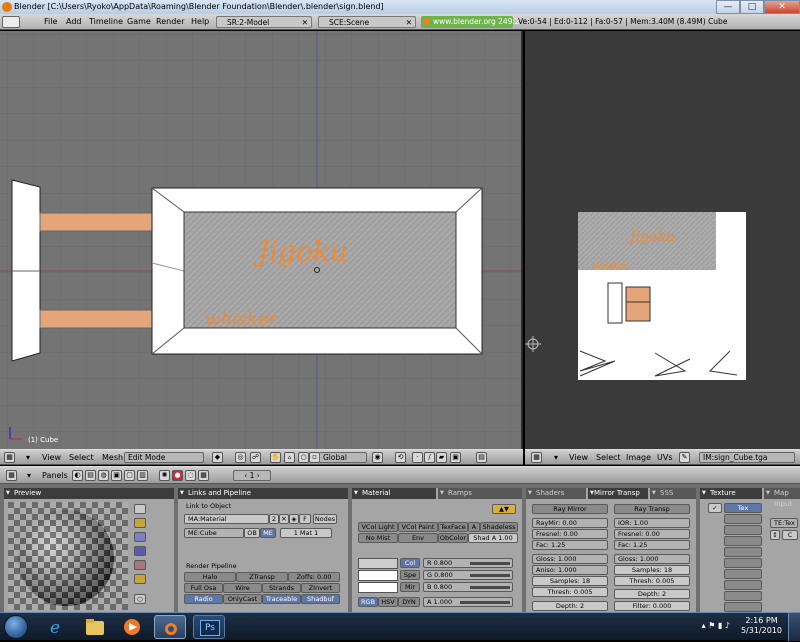 This screenshot has height=642, width=800. Describe the element at coordinates (214, 533) in the screenshot. I see `mesh-field: ME:Cube` at that location.